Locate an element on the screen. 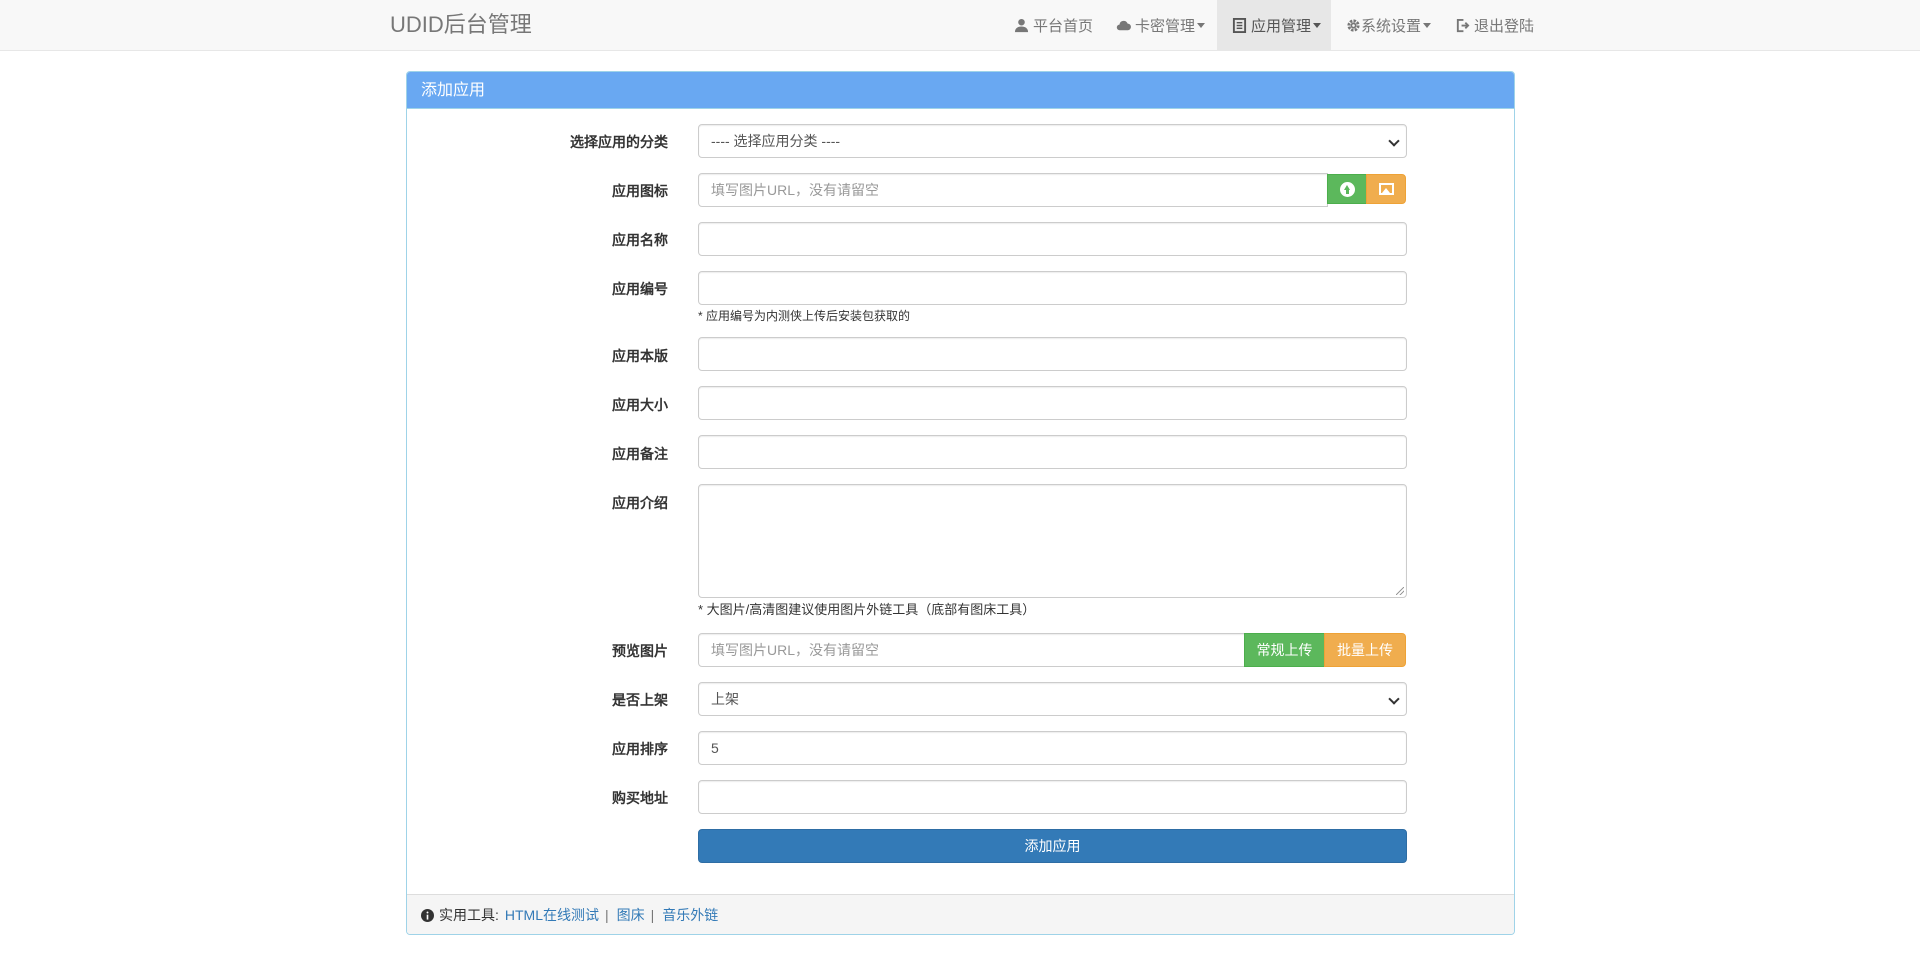 The image size is (1920, 955). nav-item-settings: 系统设置 is located at coordinates (1389, 25).